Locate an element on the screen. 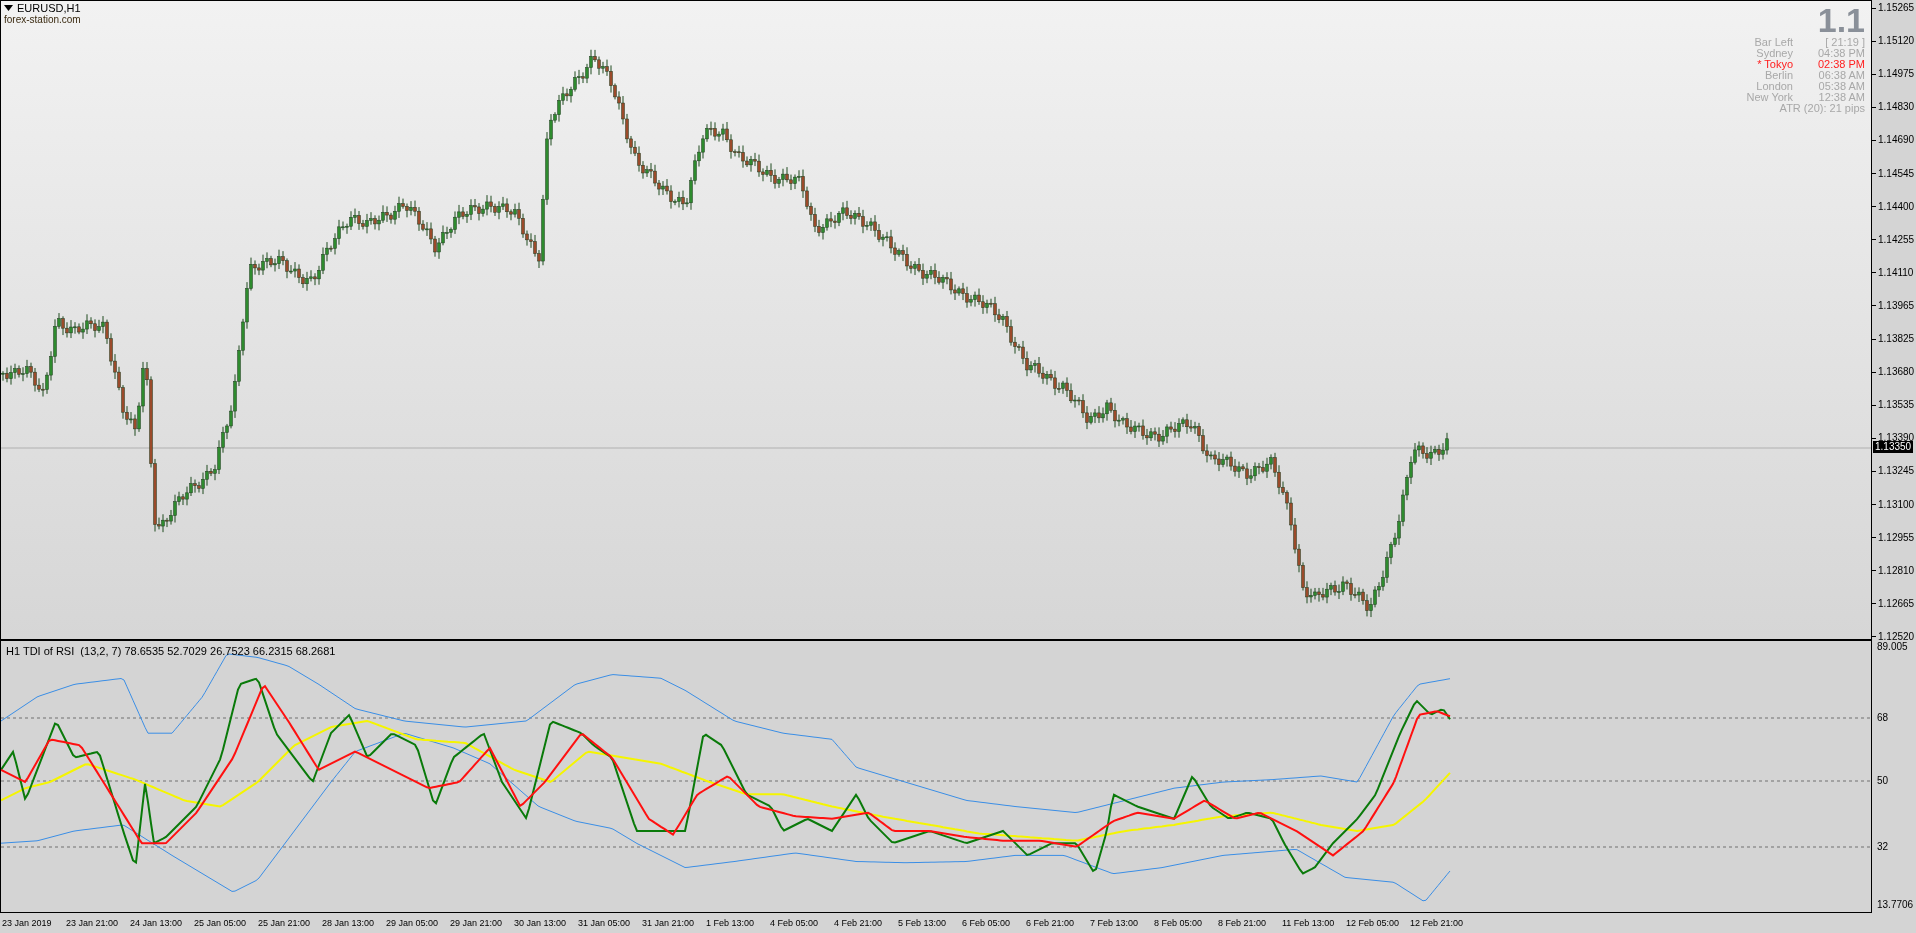  indicator-level-label: 50 is located at coordinates (1883, 781).